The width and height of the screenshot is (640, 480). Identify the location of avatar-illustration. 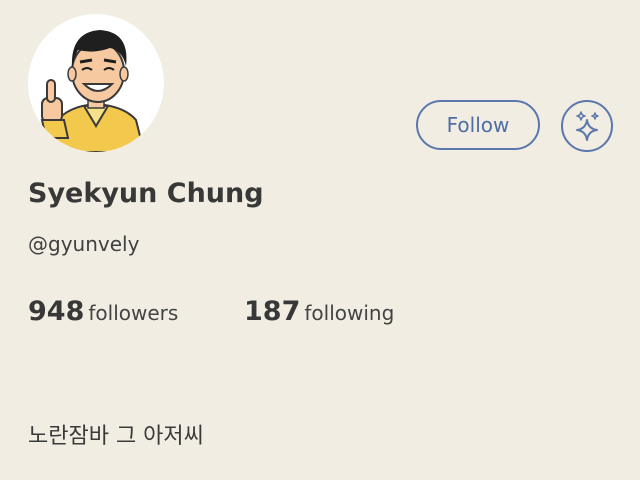
(93, 91).